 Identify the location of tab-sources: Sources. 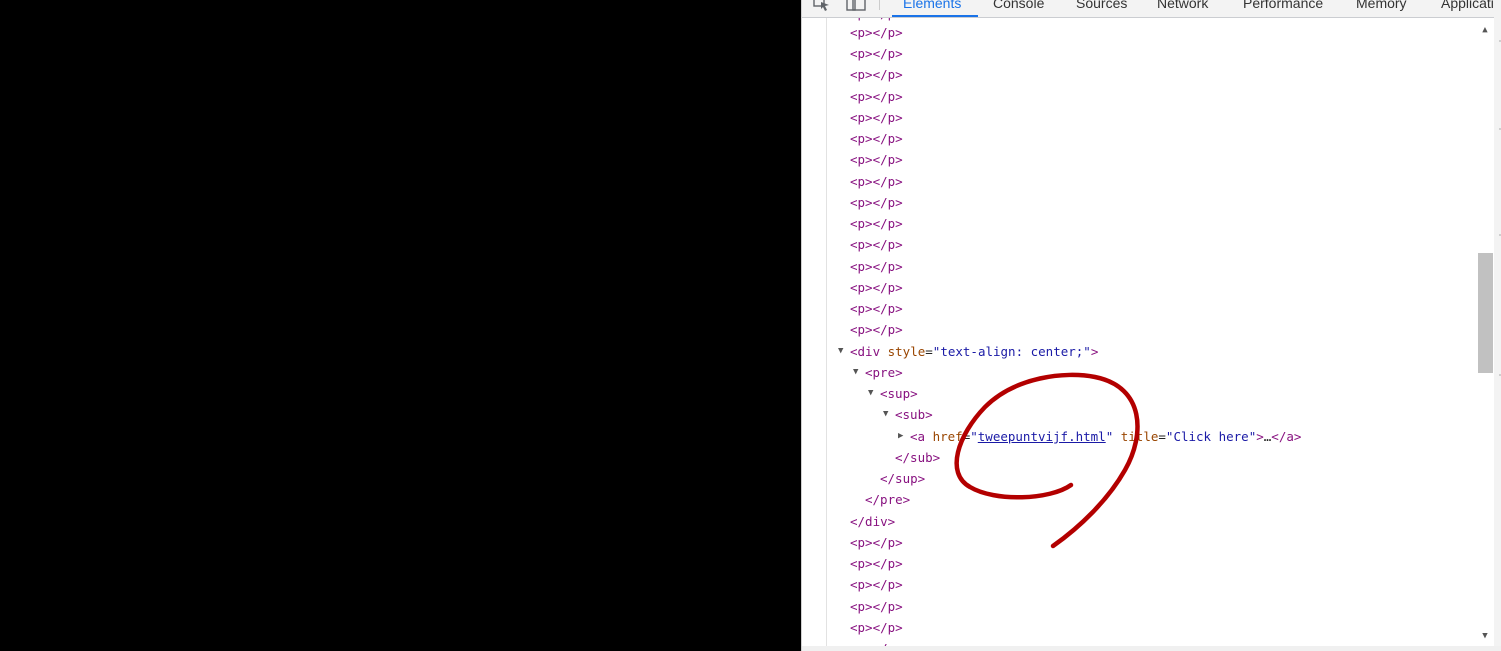
(1101, 8).